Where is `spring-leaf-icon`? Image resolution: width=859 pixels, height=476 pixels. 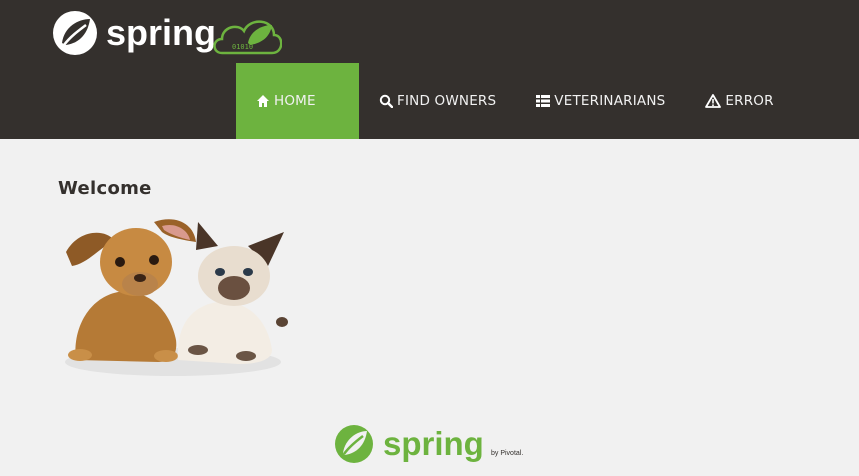
spring-leaf-icon is located at coordinates (75, 33).